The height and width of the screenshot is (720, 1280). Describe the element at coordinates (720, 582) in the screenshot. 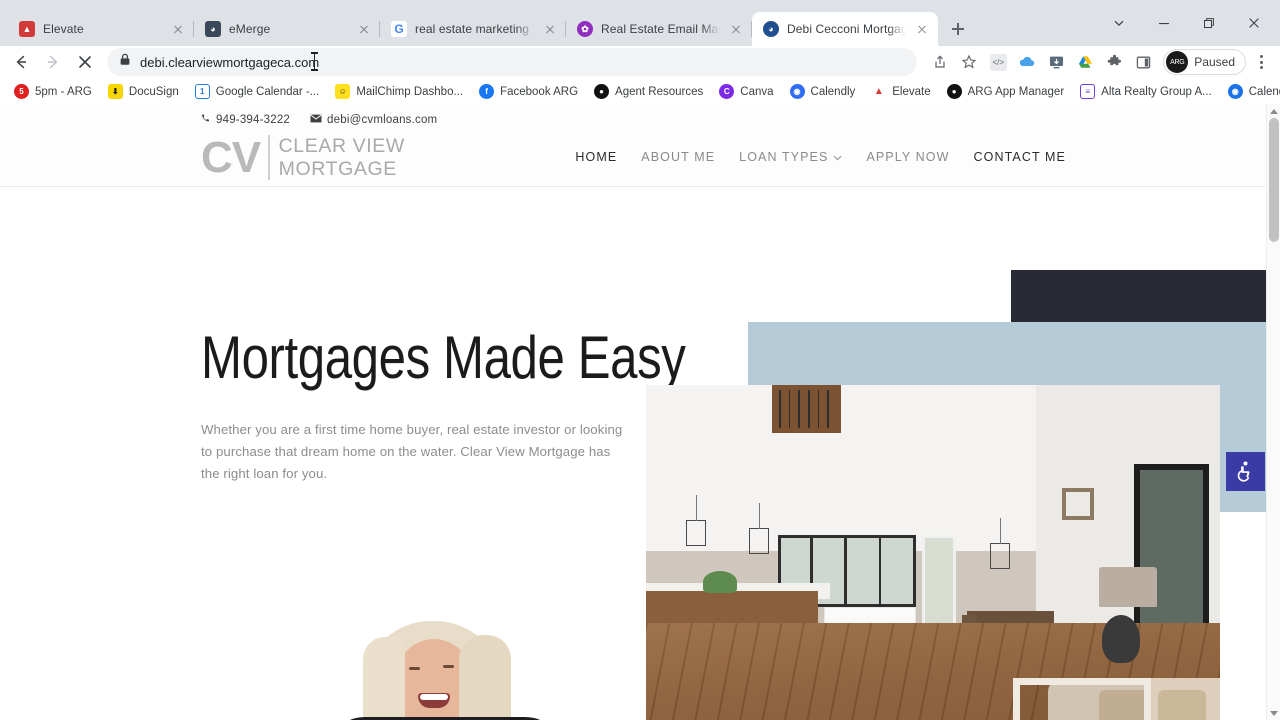

I see `photo-plant` at that location.